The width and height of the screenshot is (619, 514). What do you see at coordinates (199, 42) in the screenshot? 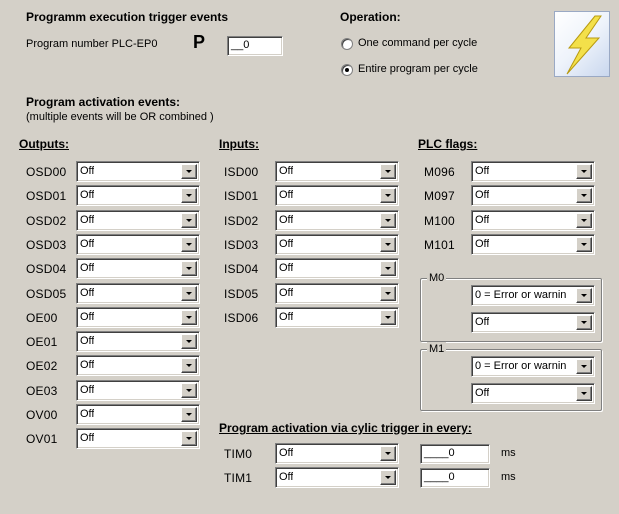
I see `p-label: P` at bounding box center [199, 42].